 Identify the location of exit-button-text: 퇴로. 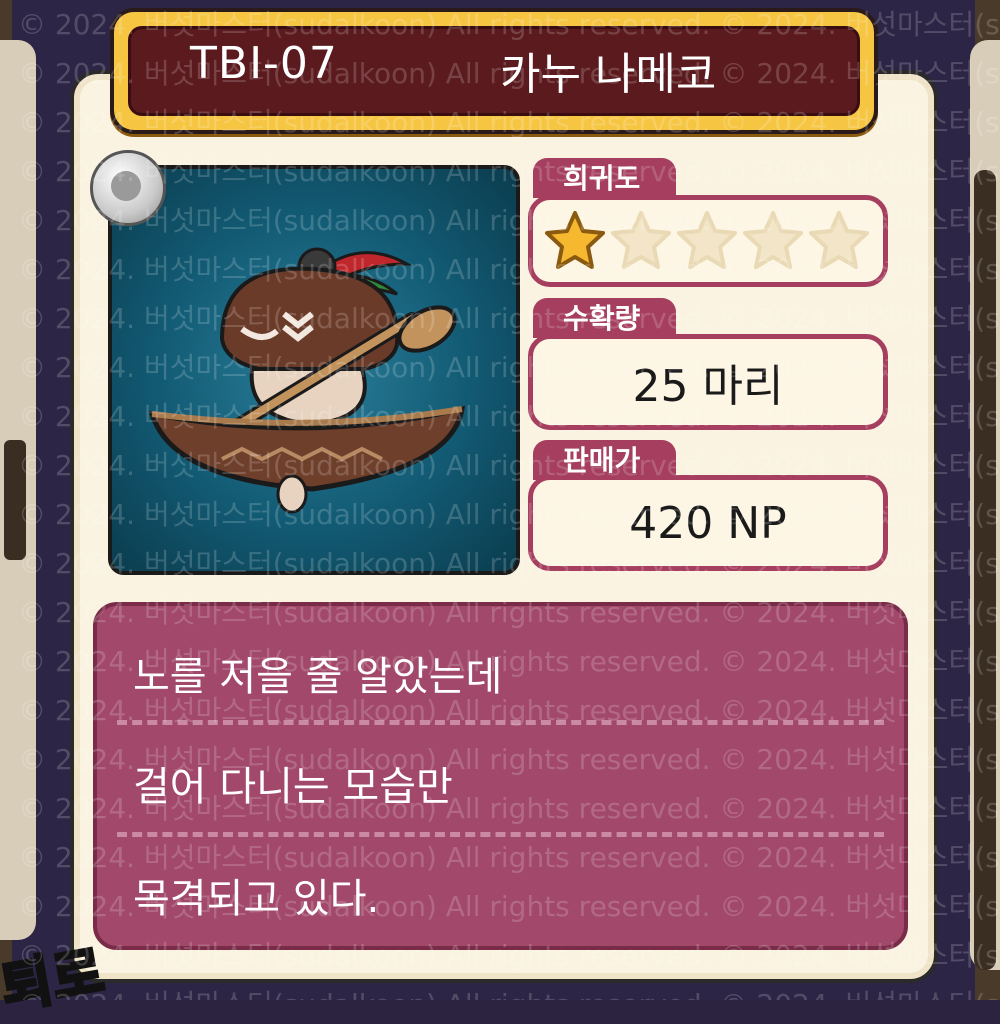
(55, 975).